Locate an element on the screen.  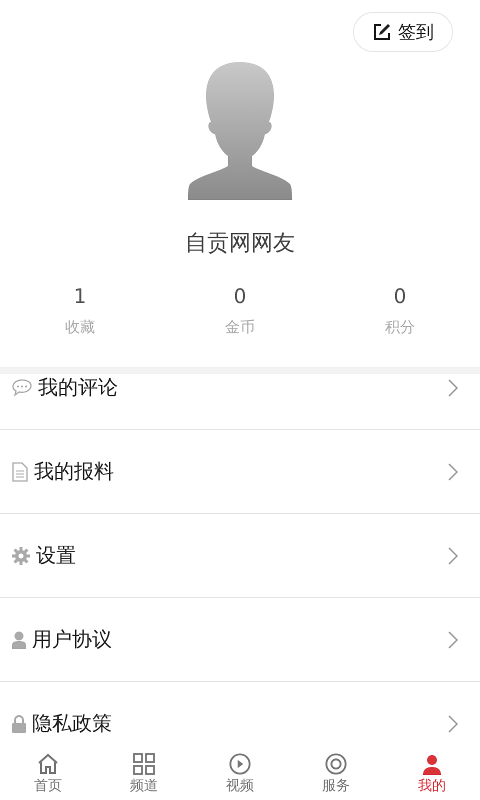
menu-label: 我的报料 is located at coordinates (74, 471).